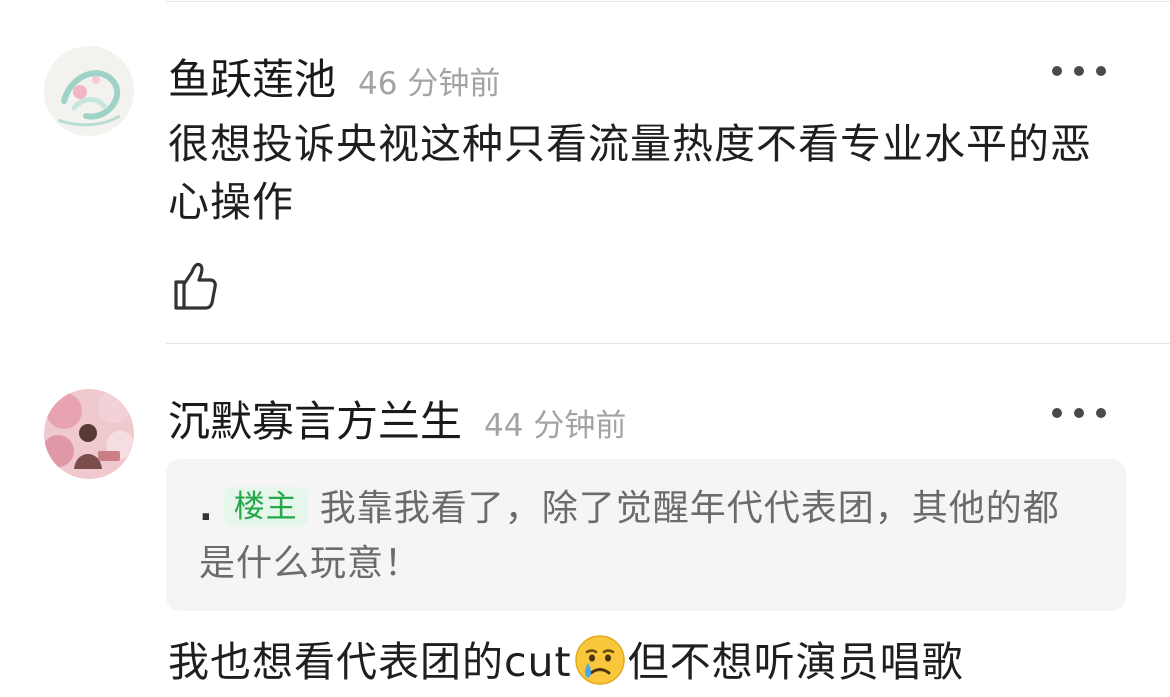 The width and height of the screenshot is (1170, 697). What do you see at coordinates (206, 508) in the screenshot?
I see `quoted-author: .` at bounding box center [206, 508].